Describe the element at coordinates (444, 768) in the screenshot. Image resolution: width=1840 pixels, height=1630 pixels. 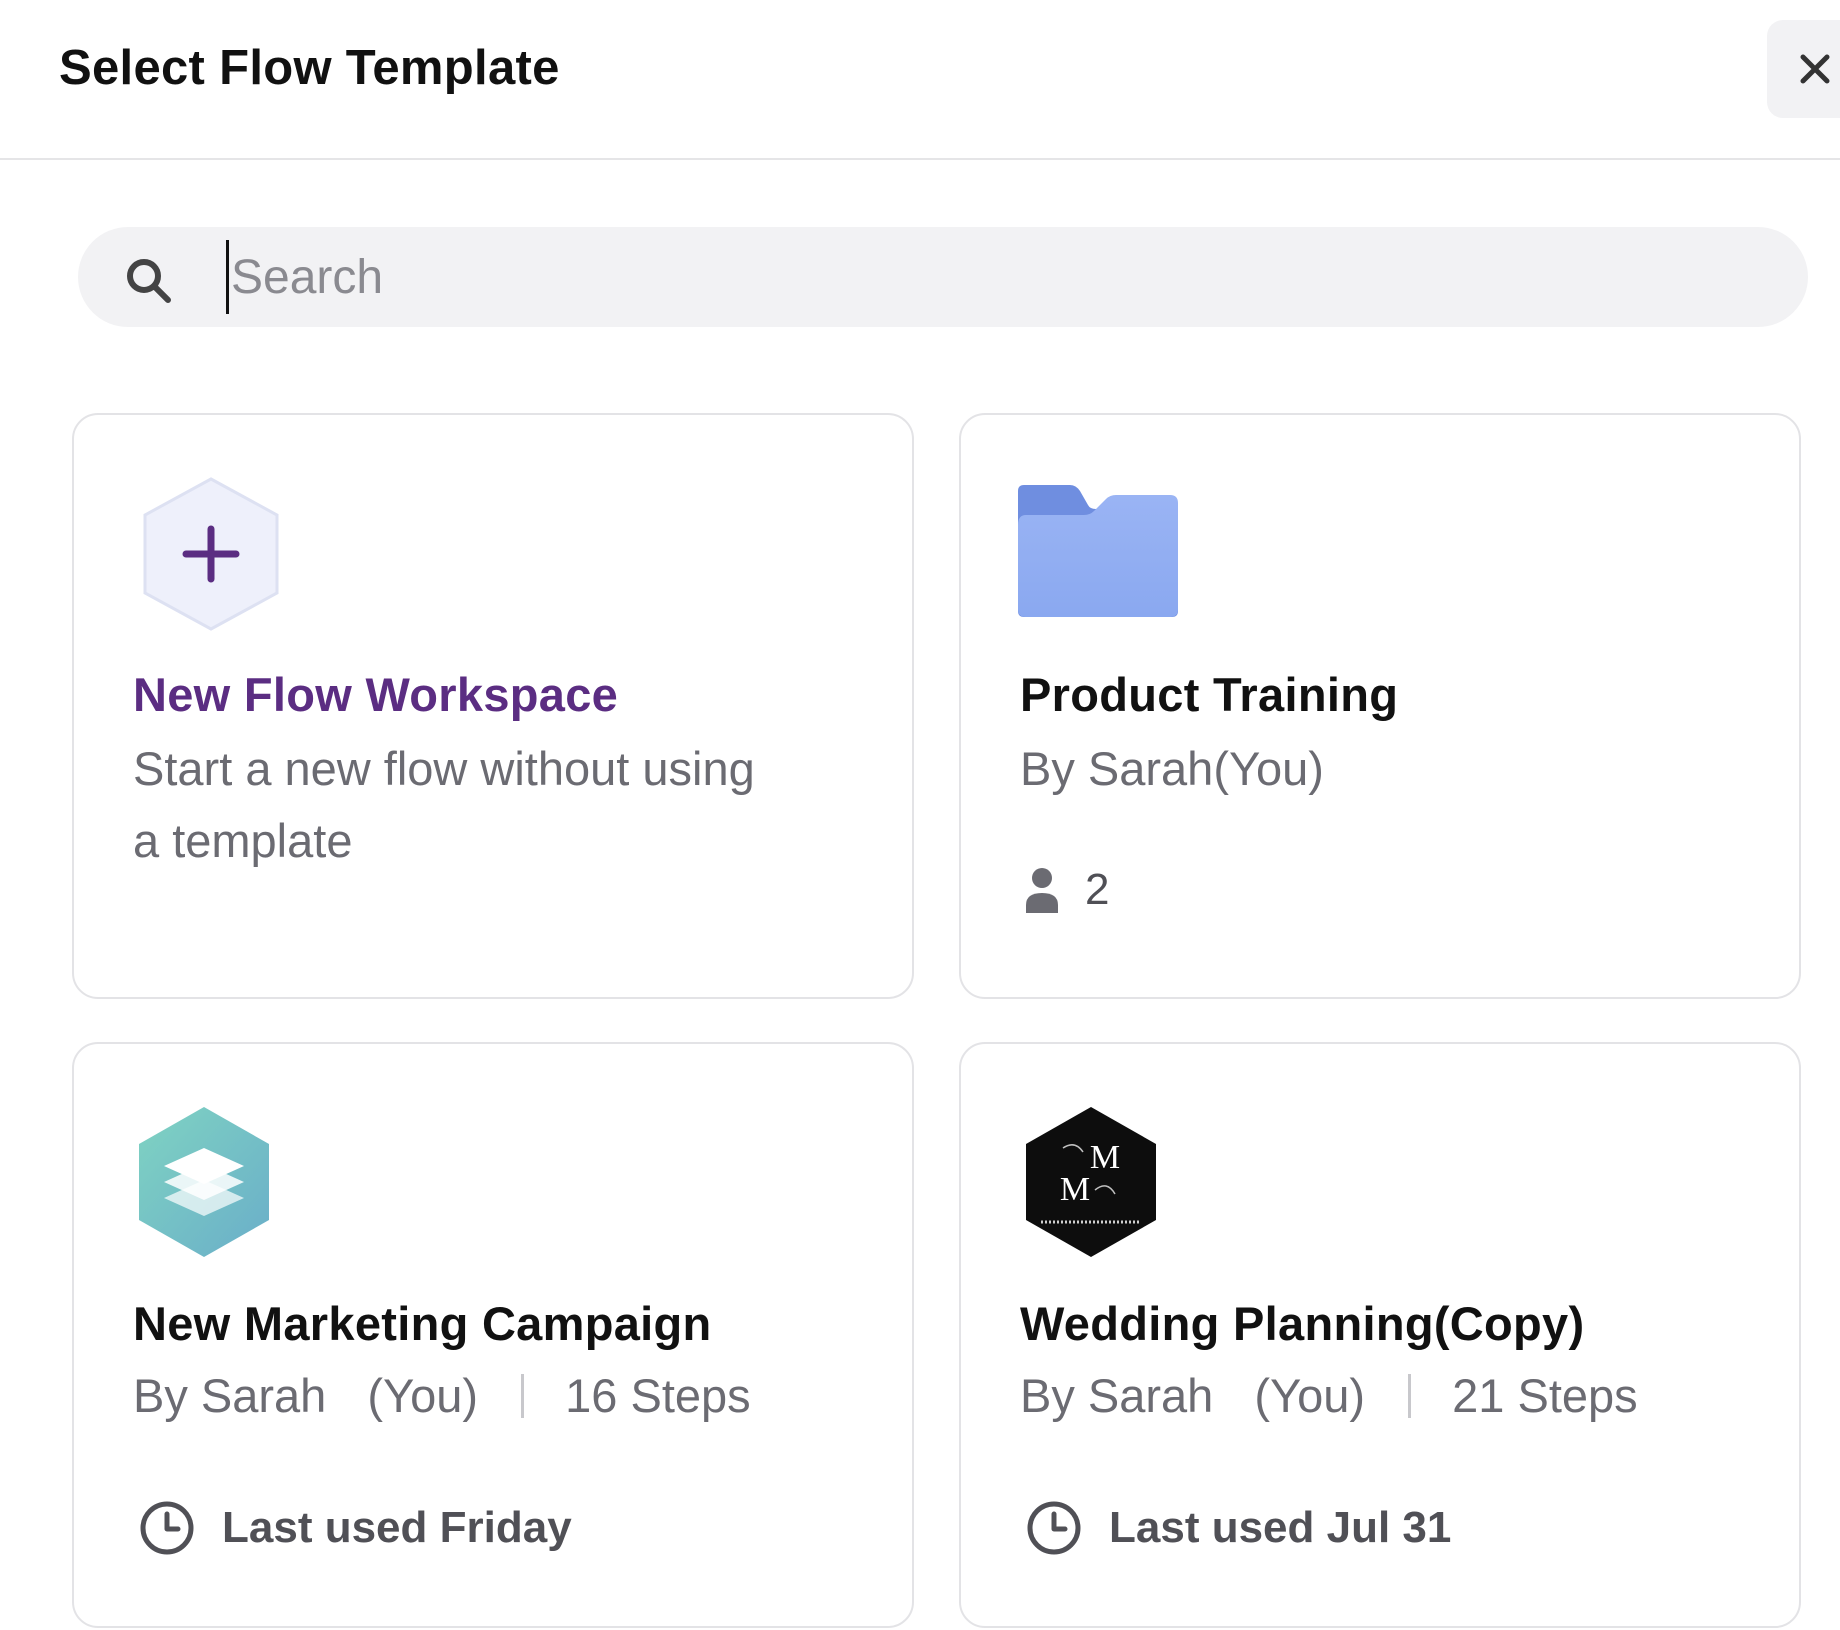
I see `card-description-line-1: Start a new flow without using` at that location.